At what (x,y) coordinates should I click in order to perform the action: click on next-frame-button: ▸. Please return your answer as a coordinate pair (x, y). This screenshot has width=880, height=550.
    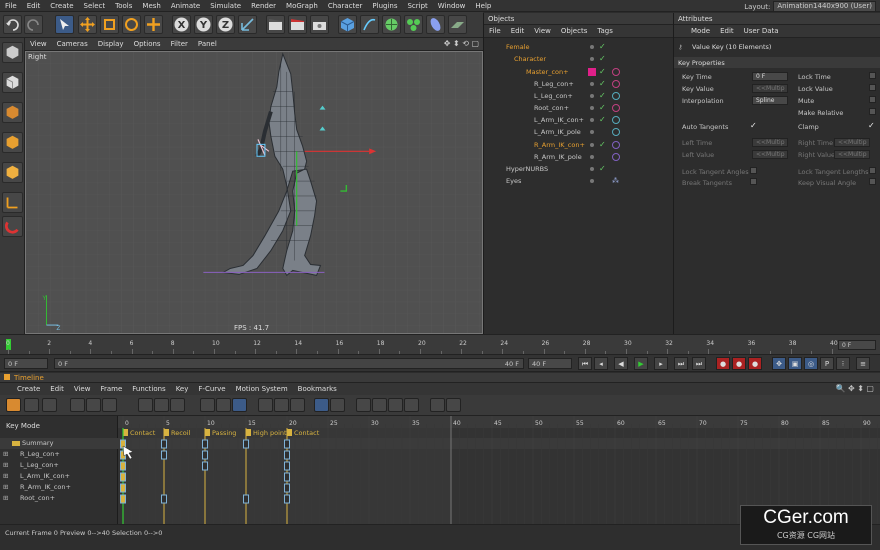
    Looking at the image, I should click on (661, 363).